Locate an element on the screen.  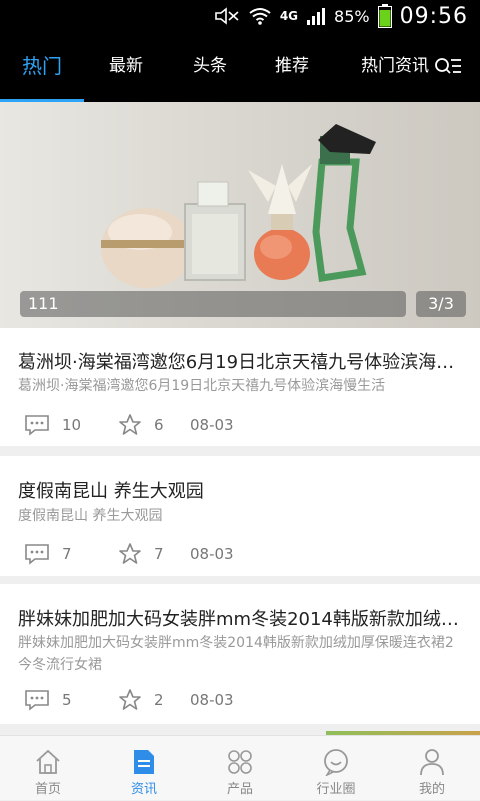
signal-icon is located at coordinates (316, 16).